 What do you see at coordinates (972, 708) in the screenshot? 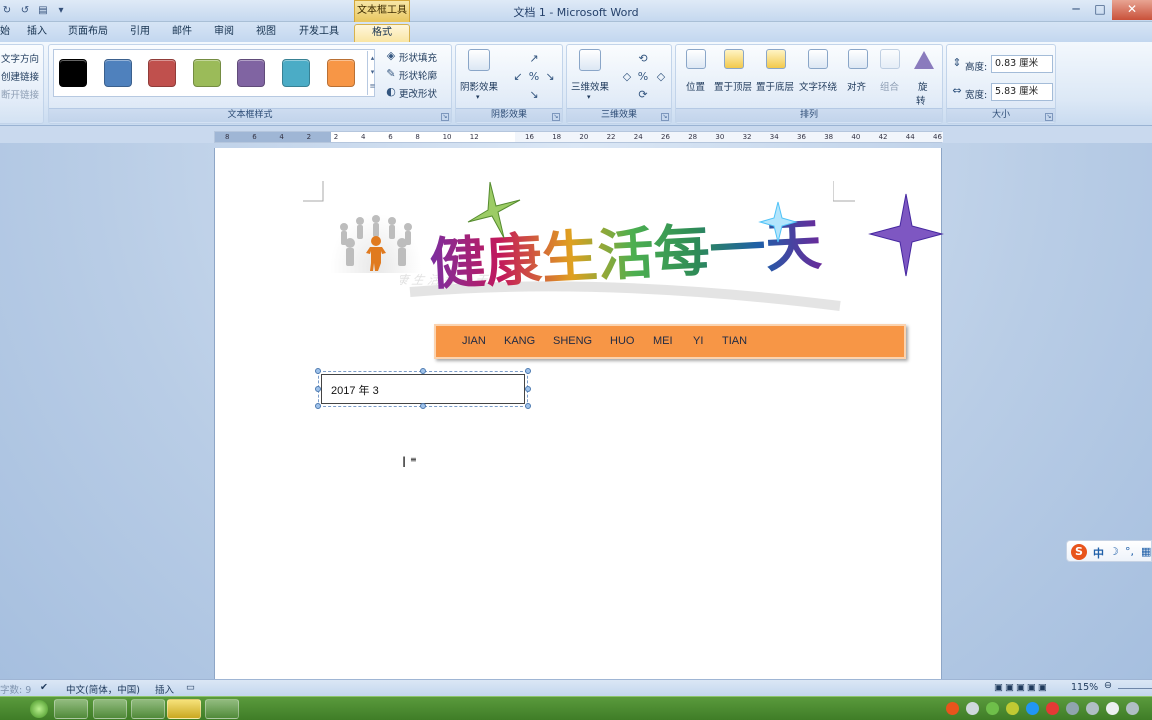
I see `tray-ime-icon` at bounding box center [972, 708].